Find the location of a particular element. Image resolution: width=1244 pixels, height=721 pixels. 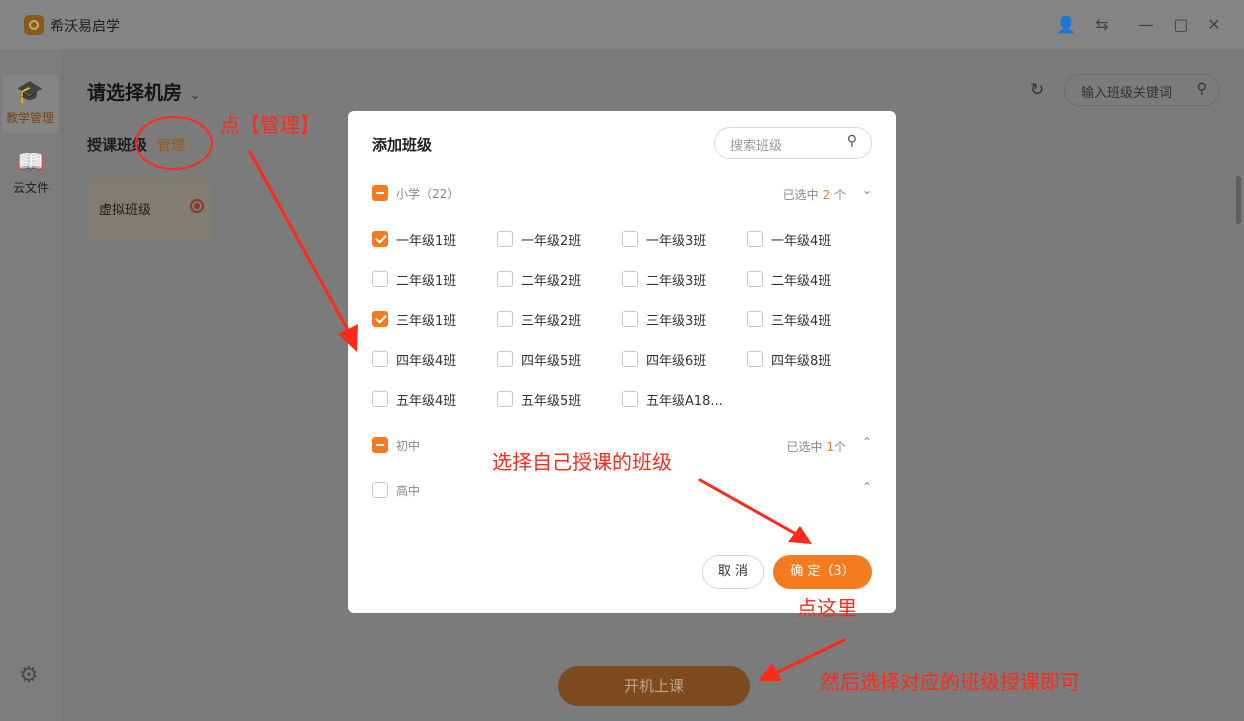

class-option: 一年级4班 is located at coordinates (809, 239).